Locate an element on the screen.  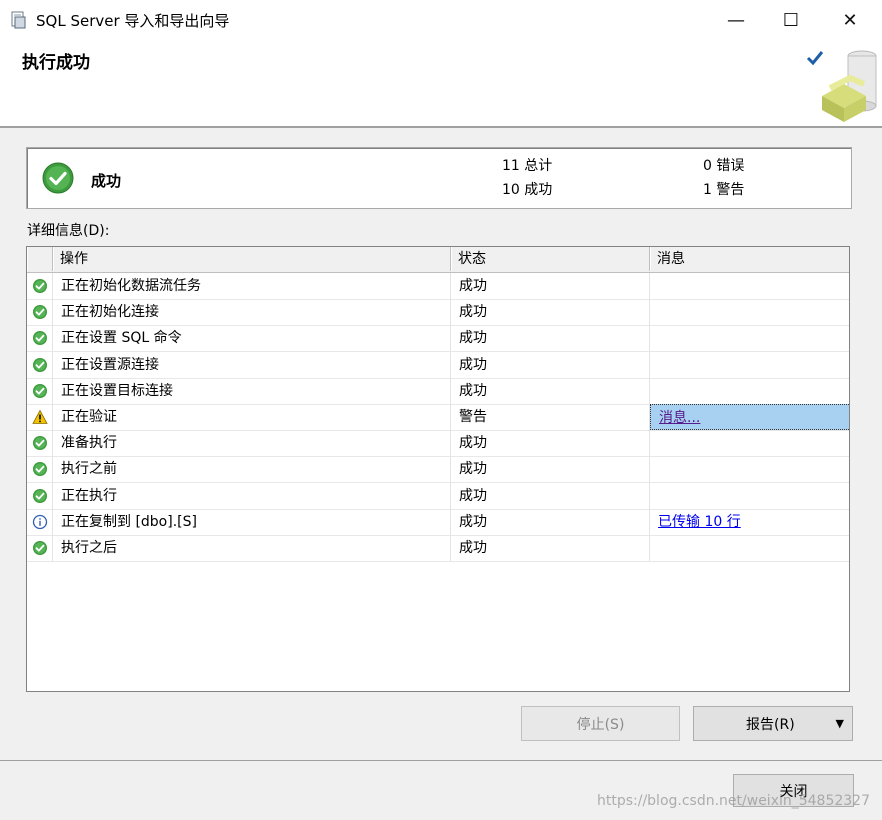
report-button-label: 报告(R) is located at coordinates (770, 724).